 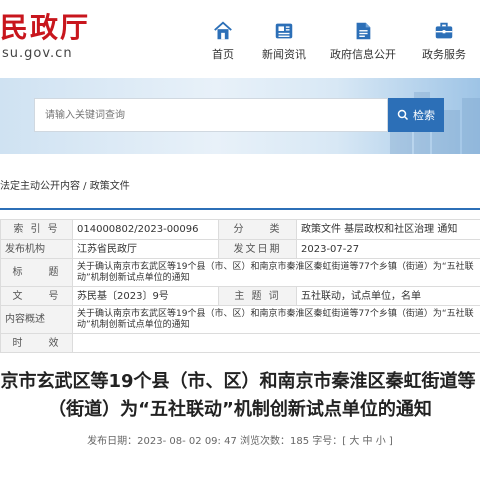 I want to click on article-title-line-2: （街道）为“五社联动”机制创新试点单位的通知, so click(x=240, y=409).